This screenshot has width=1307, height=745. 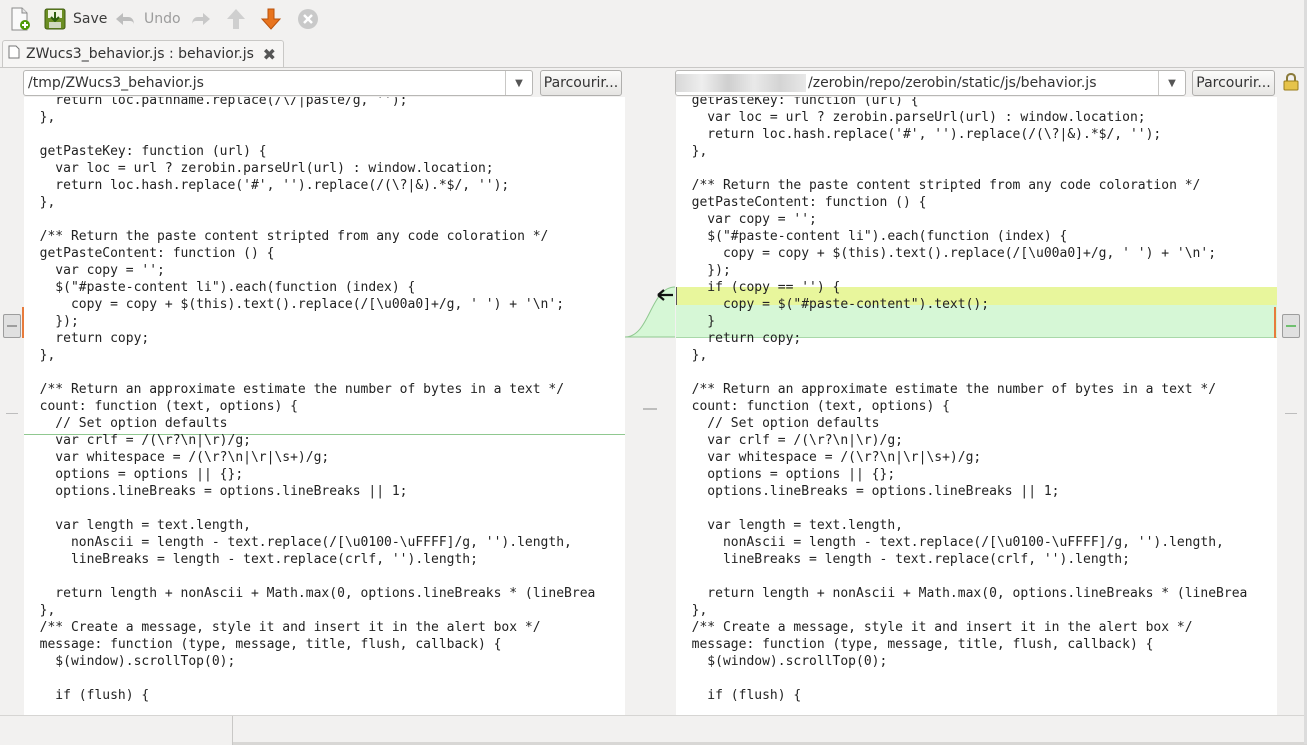 I want to click on previous-change-button, so click(x=236, y=19).